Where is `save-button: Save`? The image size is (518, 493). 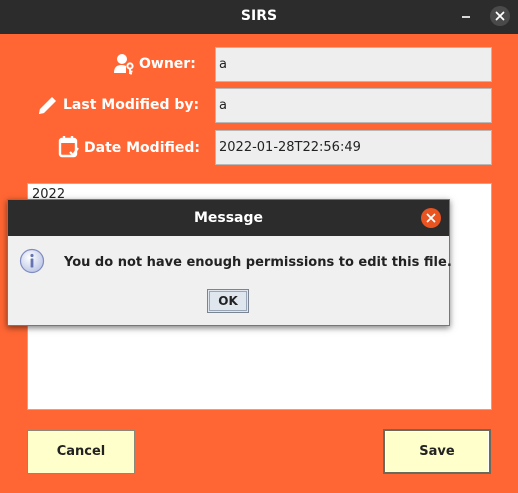 save-button: Save is located at coordinates (437, 451).